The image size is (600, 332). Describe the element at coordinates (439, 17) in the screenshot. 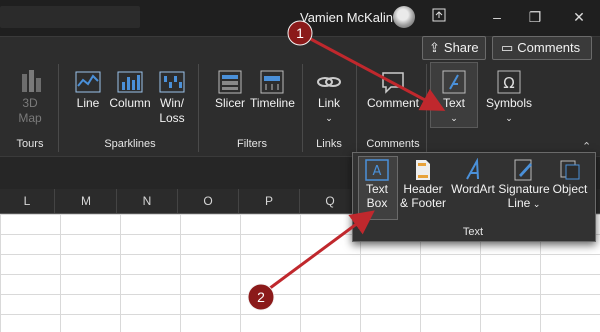

I see `ribbon-display-icon` at that location.